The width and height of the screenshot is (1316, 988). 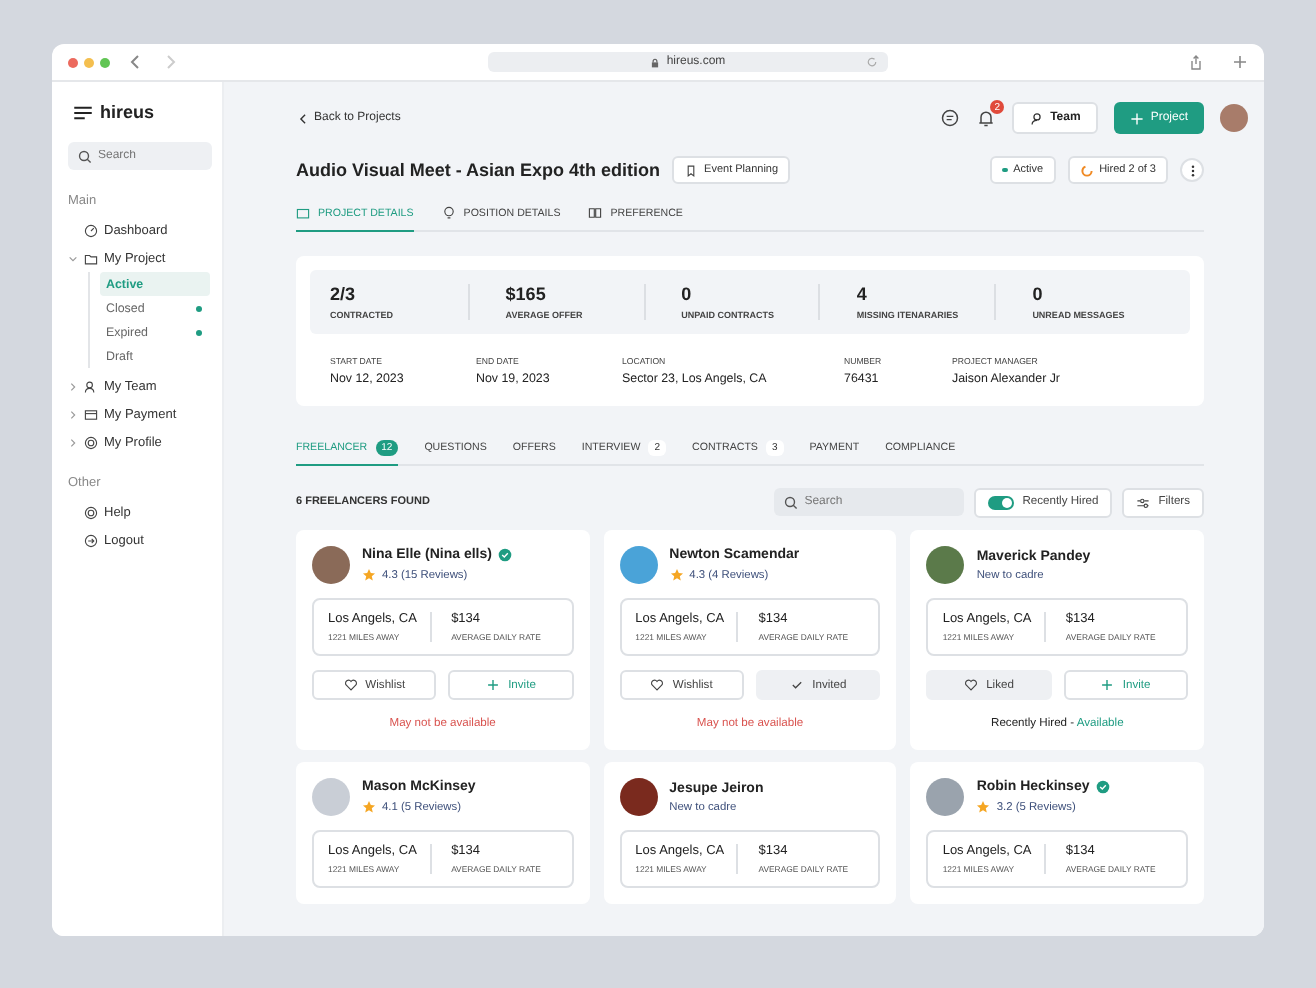 What do you see at coordinates (691, 170) in the screenshot?
I see `bookmark-icon` at bounding box center [691, 170].